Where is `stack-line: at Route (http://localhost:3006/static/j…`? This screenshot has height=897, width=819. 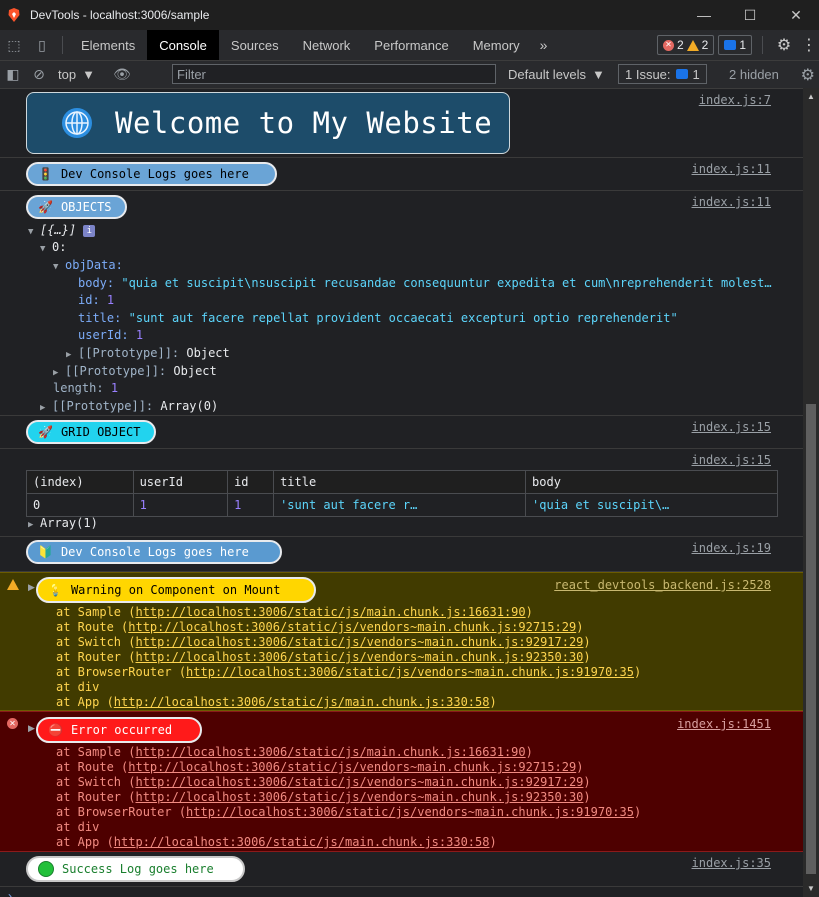 stack-line: at Route (http://localhost:3006/static/j… is located at coordinates (320, 767).